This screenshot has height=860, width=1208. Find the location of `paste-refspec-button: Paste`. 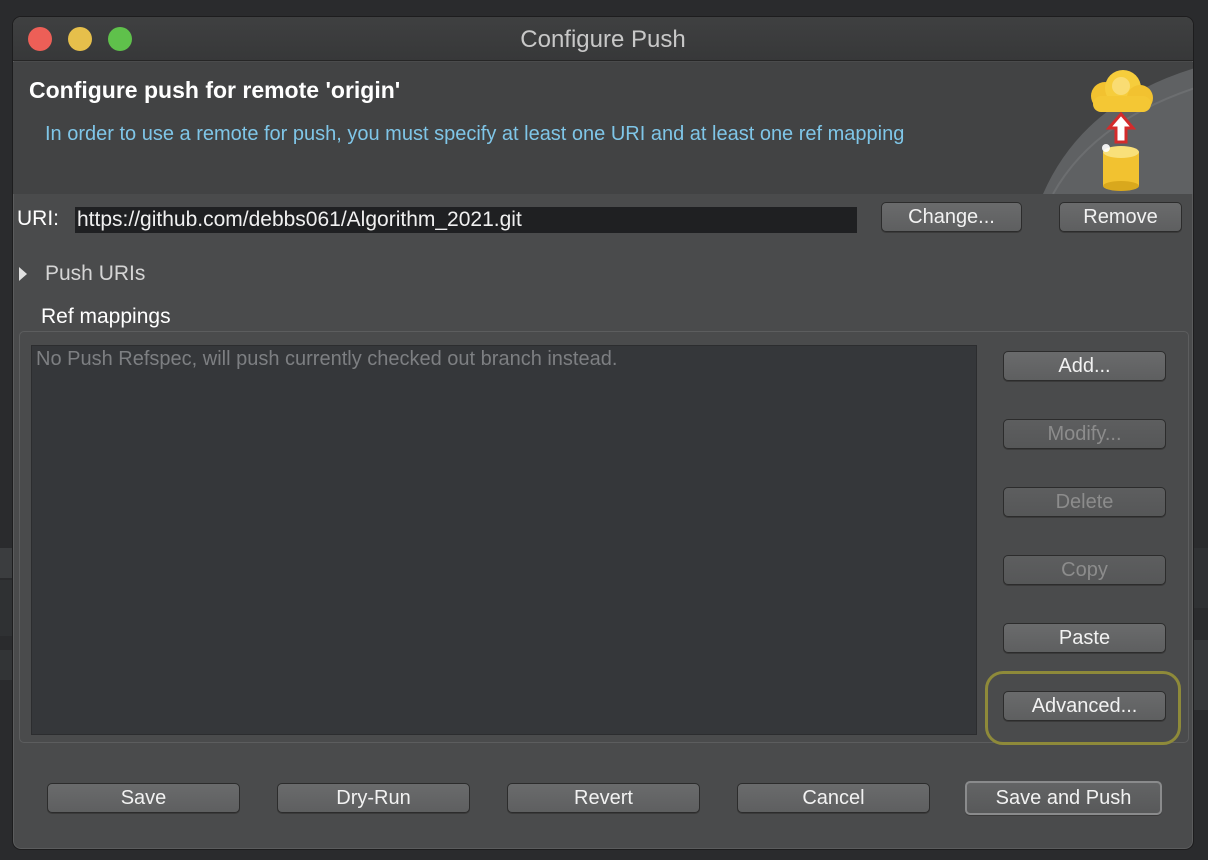

paste-refspec-button: Paste is located at coordinates (1084, 638).